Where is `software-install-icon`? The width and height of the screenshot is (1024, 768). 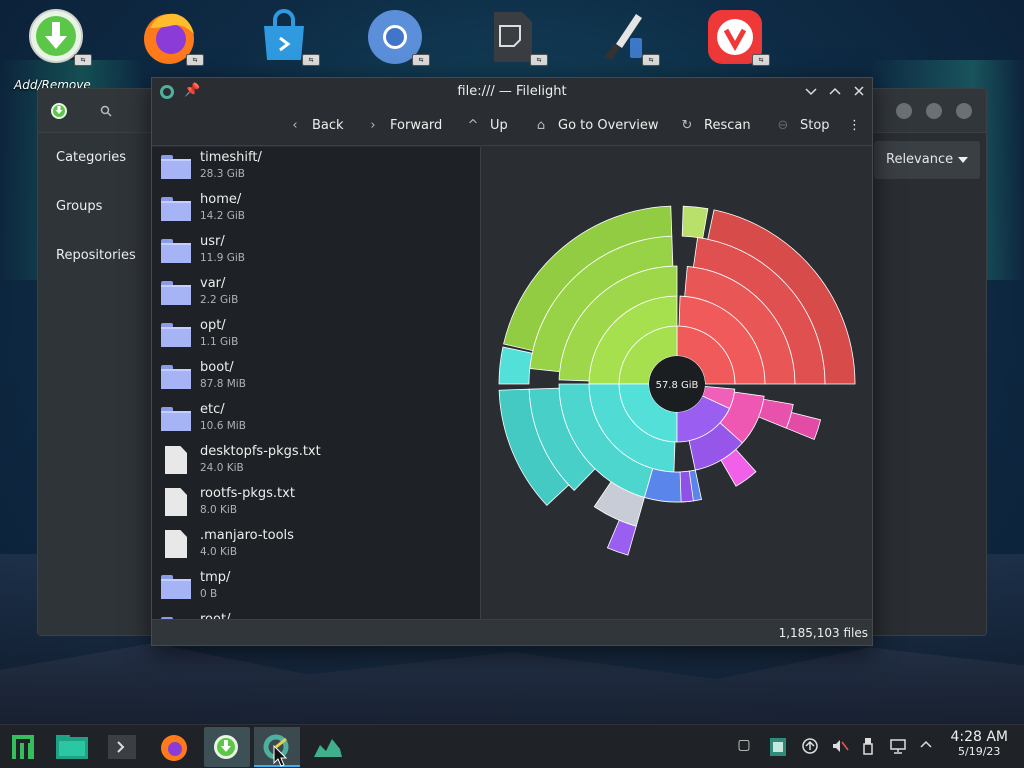 software-install-icon is located at coordinates (226, 747).